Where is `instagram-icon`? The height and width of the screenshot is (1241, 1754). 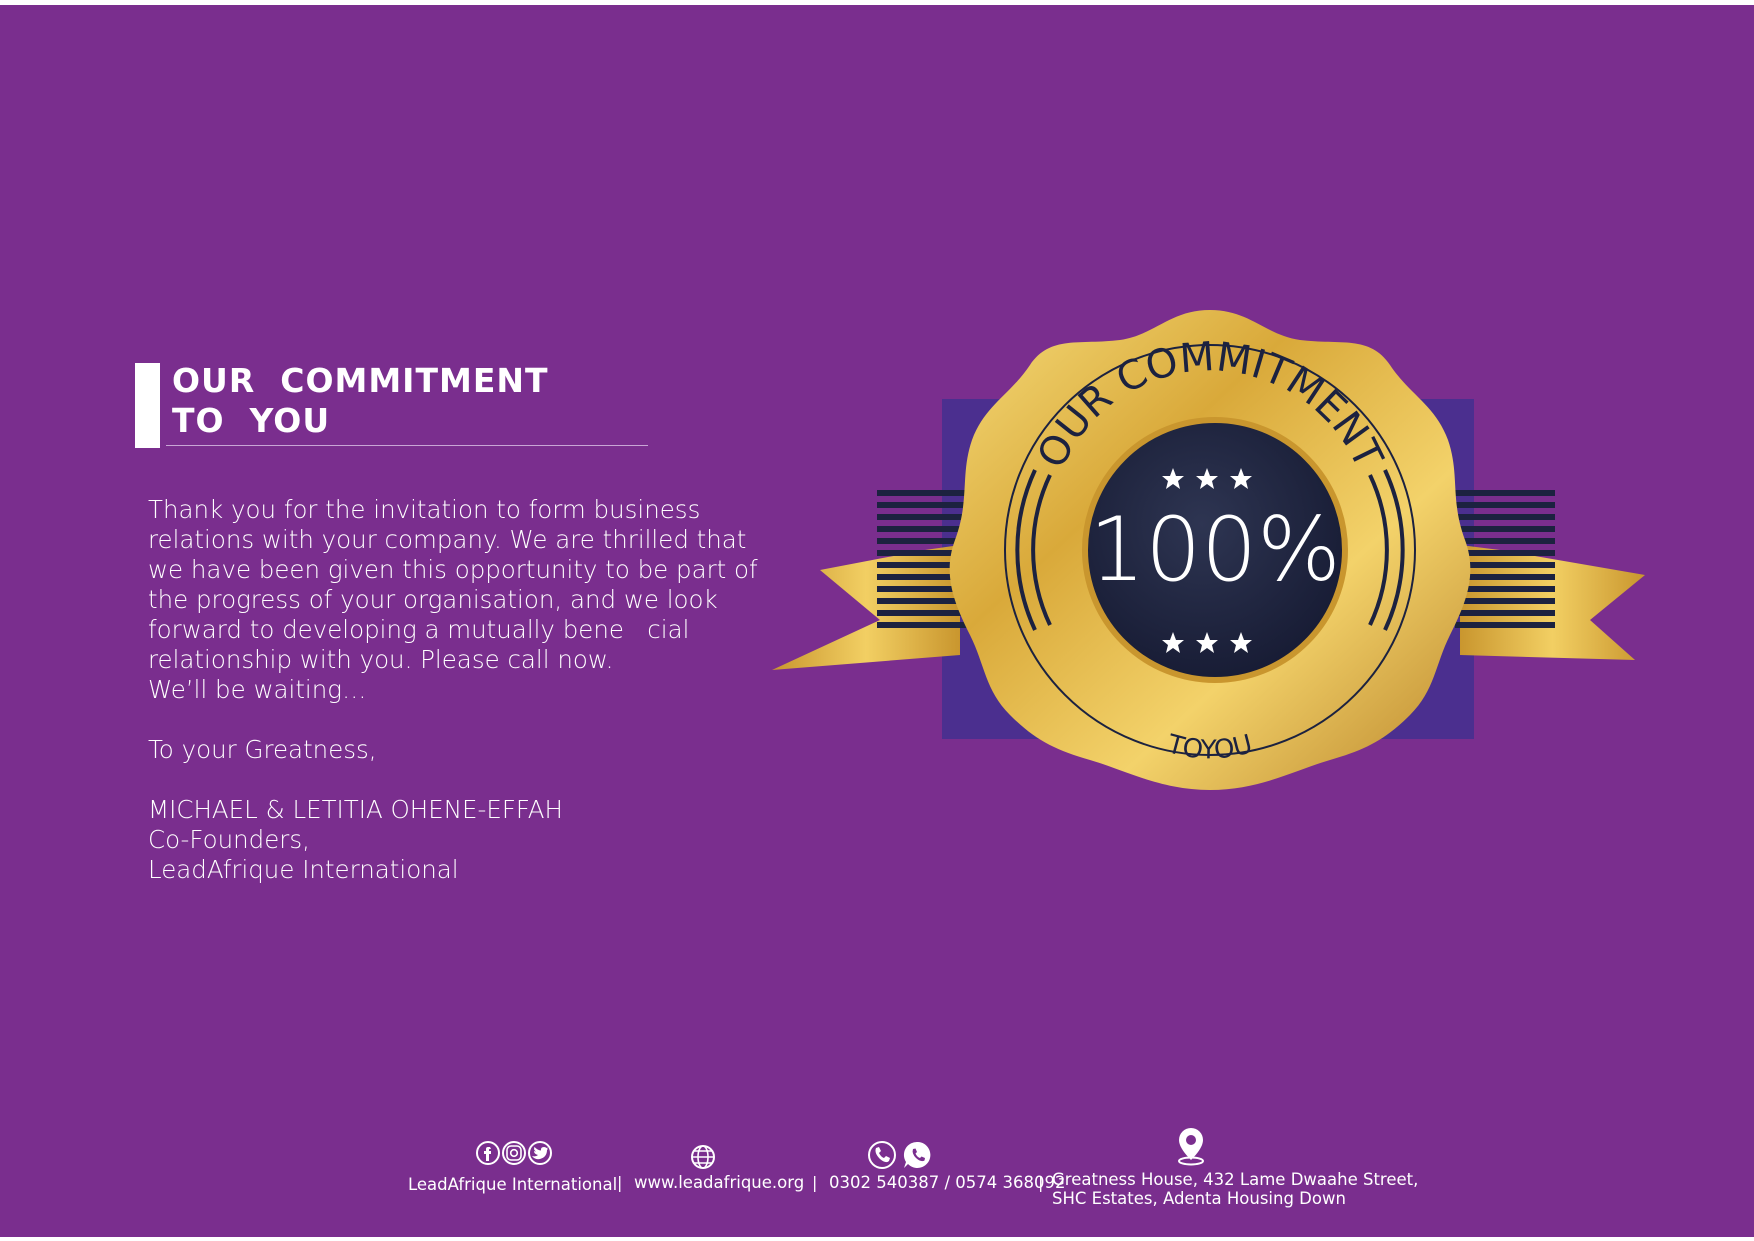
instagram-icon is located at coordinates (514, 1153).